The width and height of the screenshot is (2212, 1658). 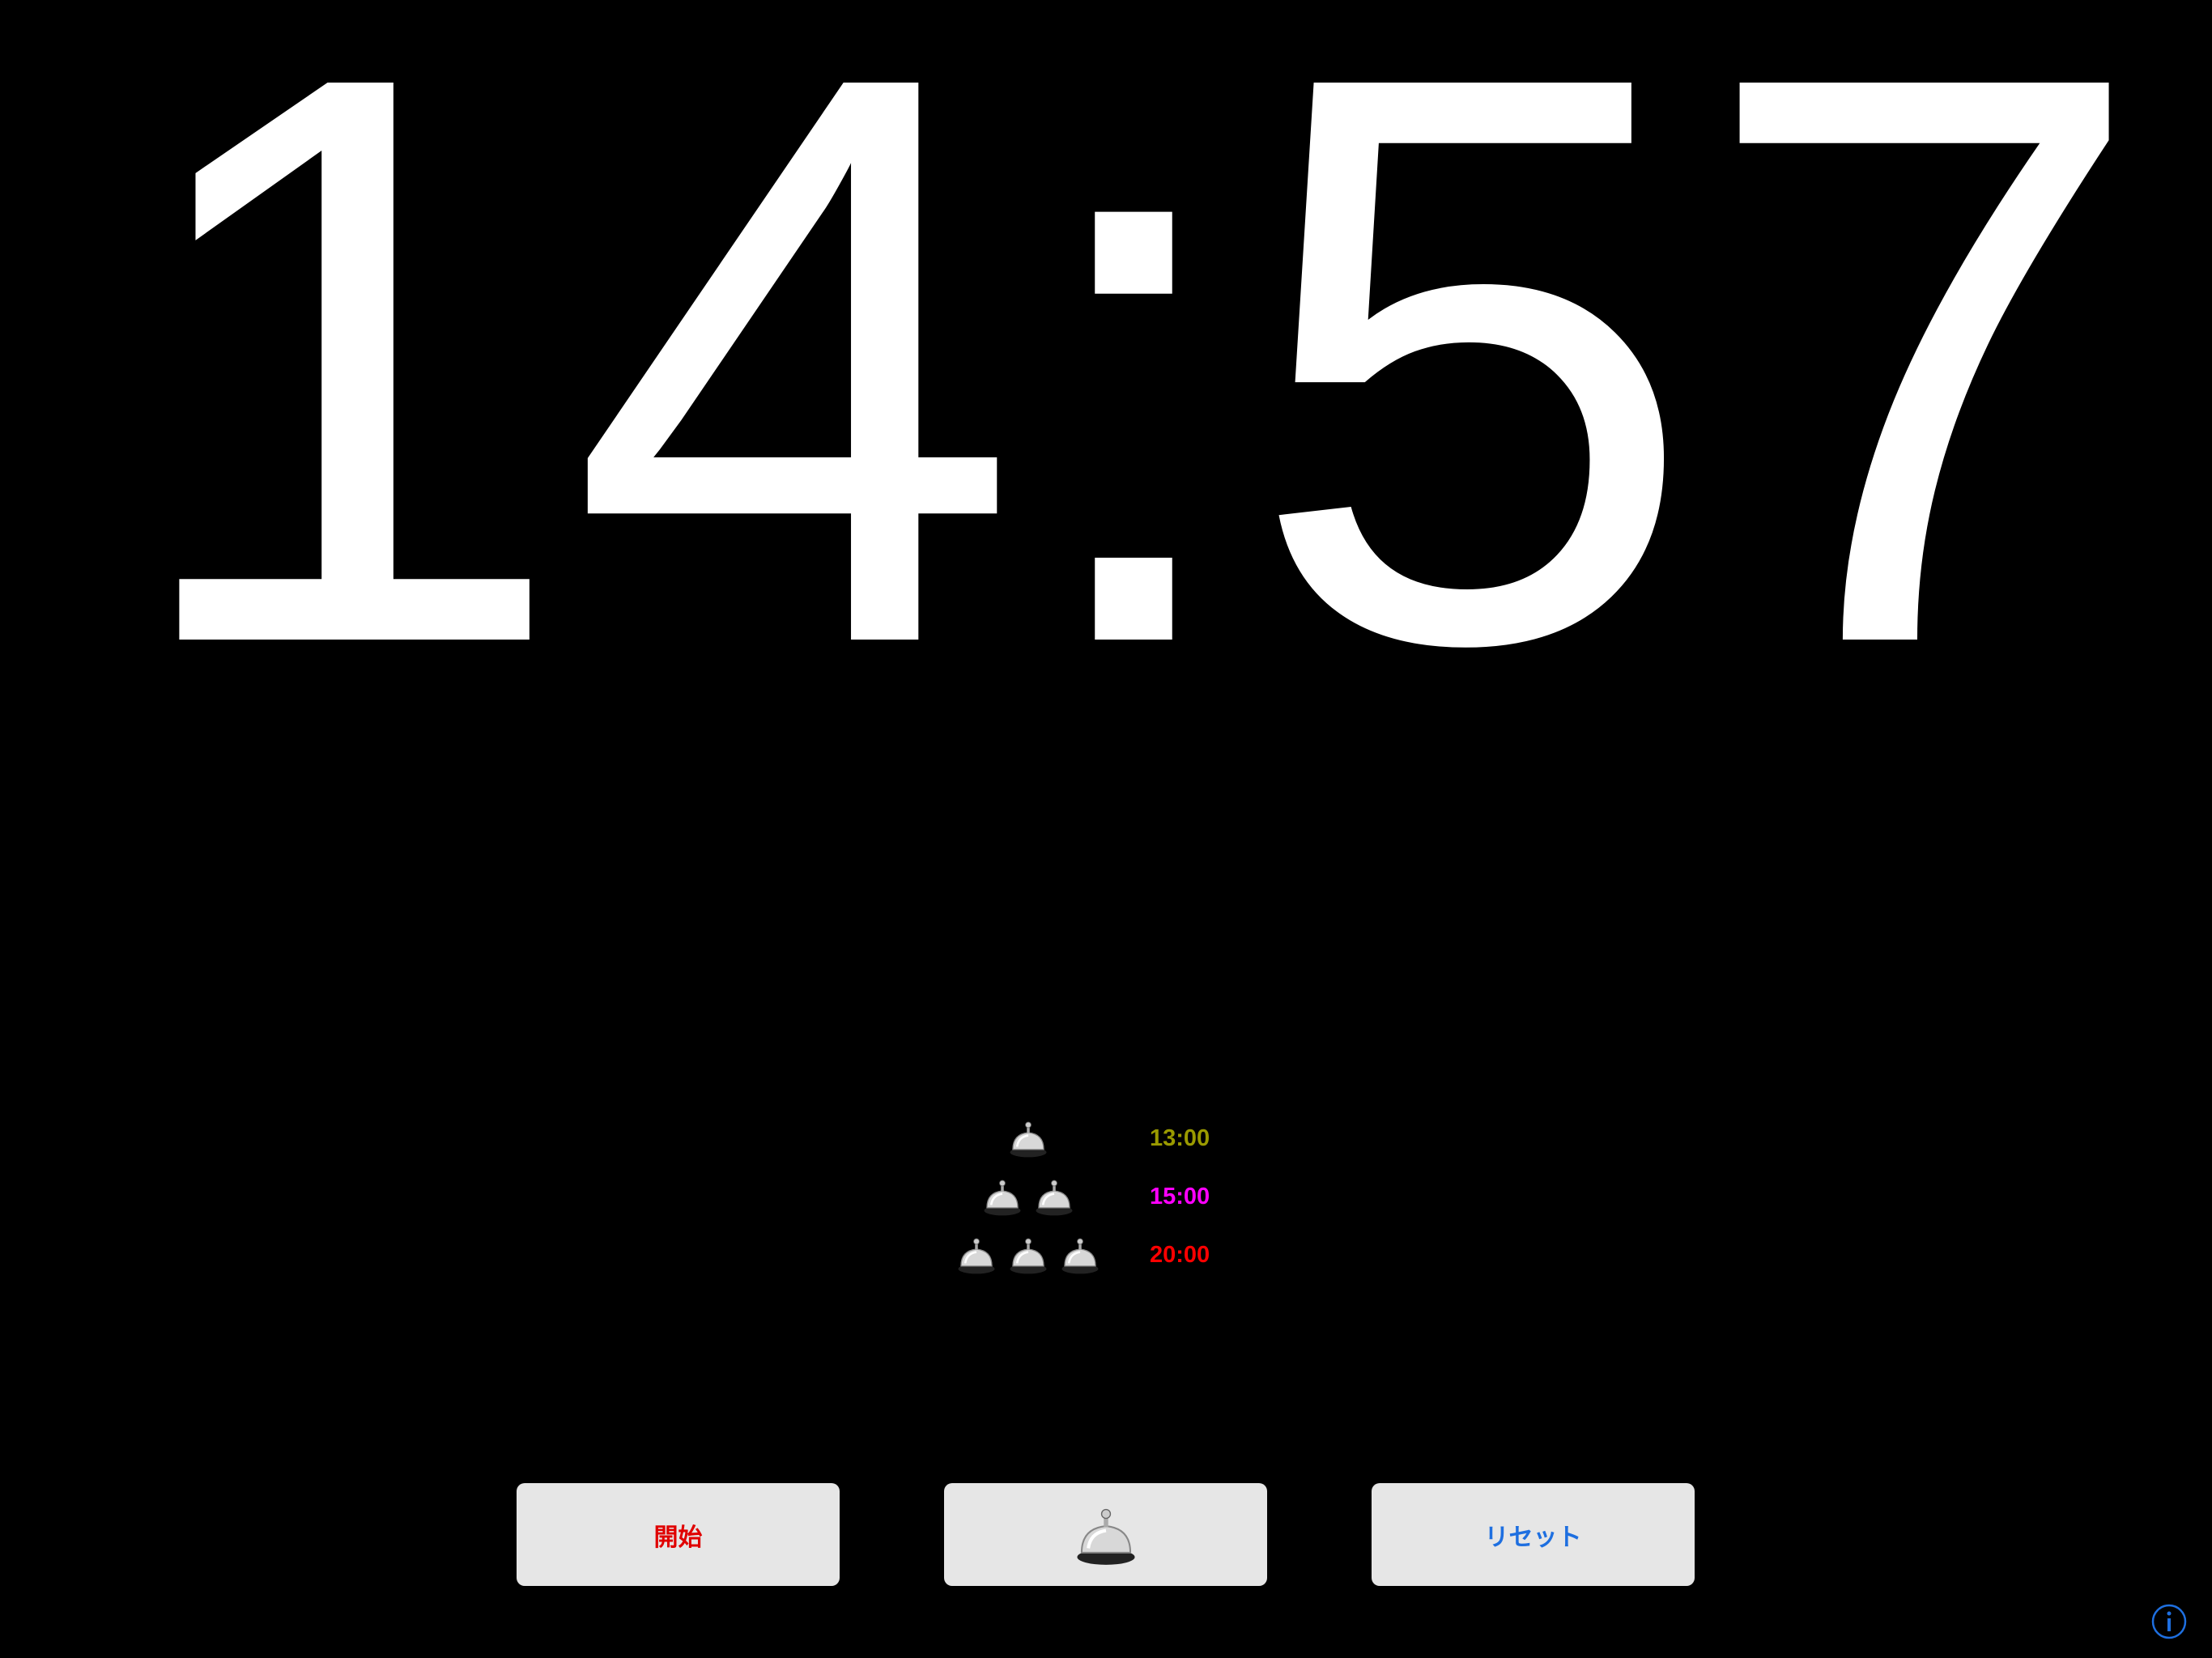 I want to click on bell-schedule: 13:00 15:00 20:00, so click(x=1113, y=1196).